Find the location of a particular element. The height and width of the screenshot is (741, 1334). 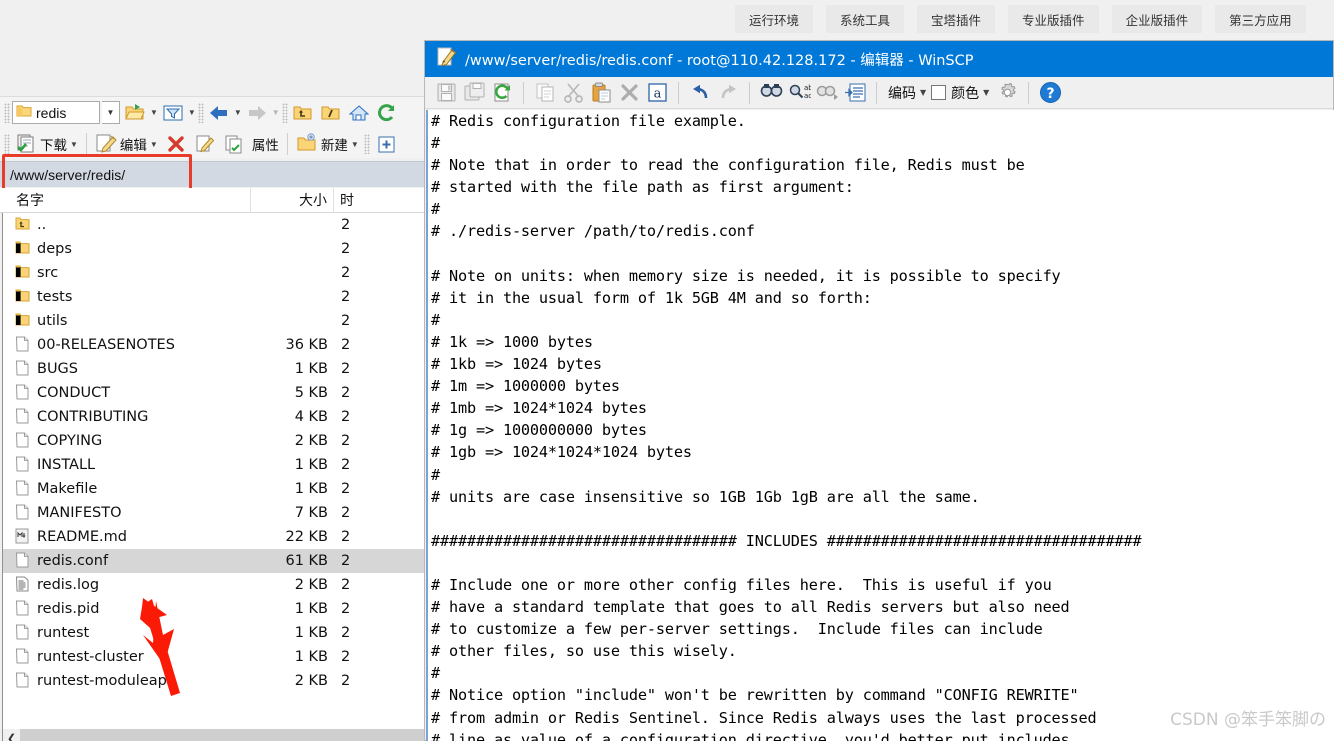

save-all-button is located at coordinates (474, 93).